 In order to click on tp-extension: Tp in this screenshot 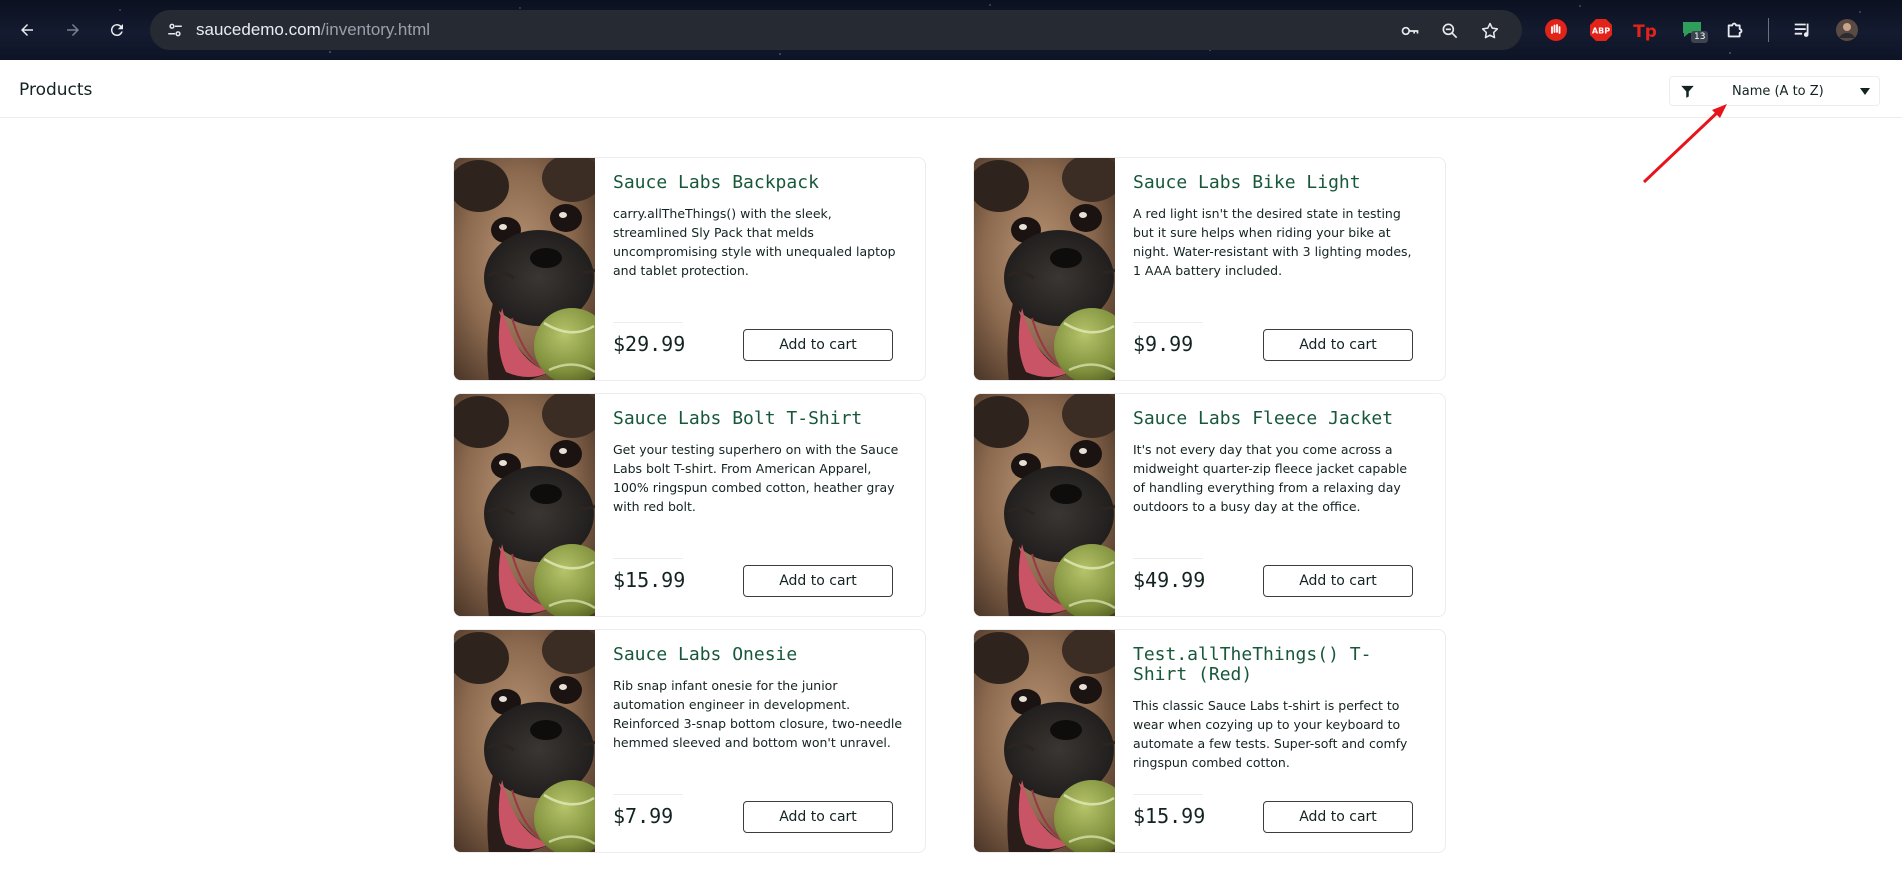, I will do `click(1645, 30)`.